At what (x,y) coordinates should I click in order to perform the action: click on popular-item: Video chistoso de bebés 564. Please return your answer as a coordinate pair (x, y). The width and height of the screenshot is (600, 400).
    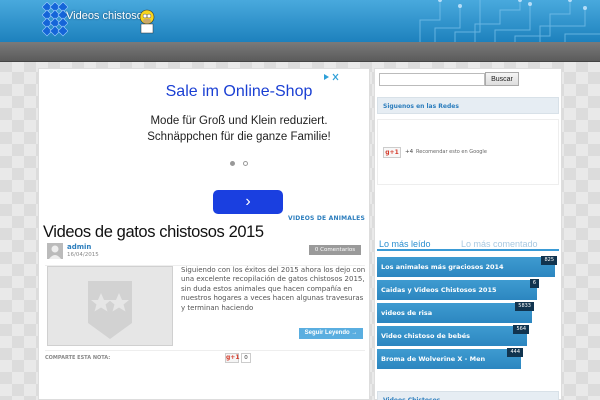
    Looking at the image, I should click on (468, 337).